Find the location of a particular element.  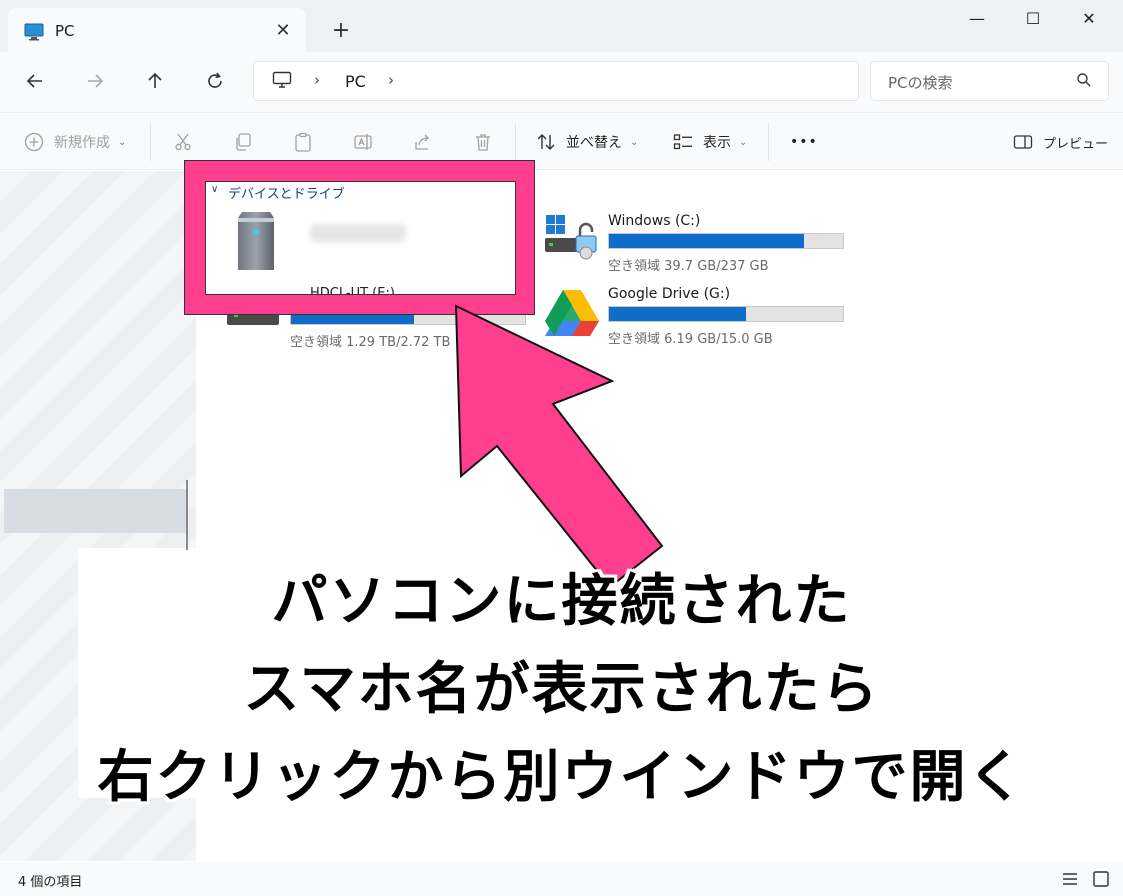

share-icon is located at coordinates (422, 142).